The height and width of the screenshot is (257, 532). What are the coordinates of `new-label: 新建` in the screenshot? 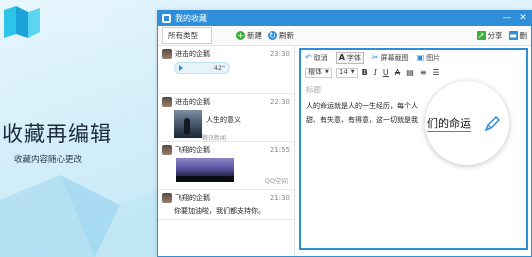 It's located at (254, 35).